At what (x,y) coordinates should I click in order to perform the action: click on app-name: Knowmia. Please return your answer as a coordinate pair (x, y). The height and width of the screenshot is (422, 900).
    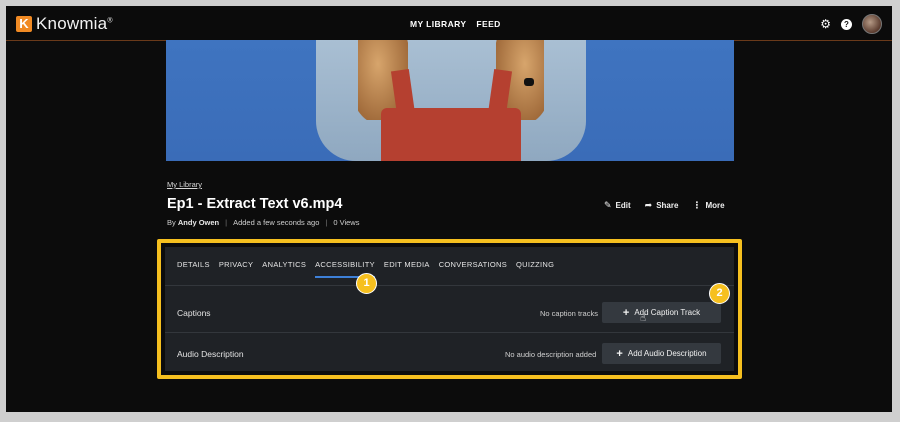
    Looking at the image, I should click on (72, 23).